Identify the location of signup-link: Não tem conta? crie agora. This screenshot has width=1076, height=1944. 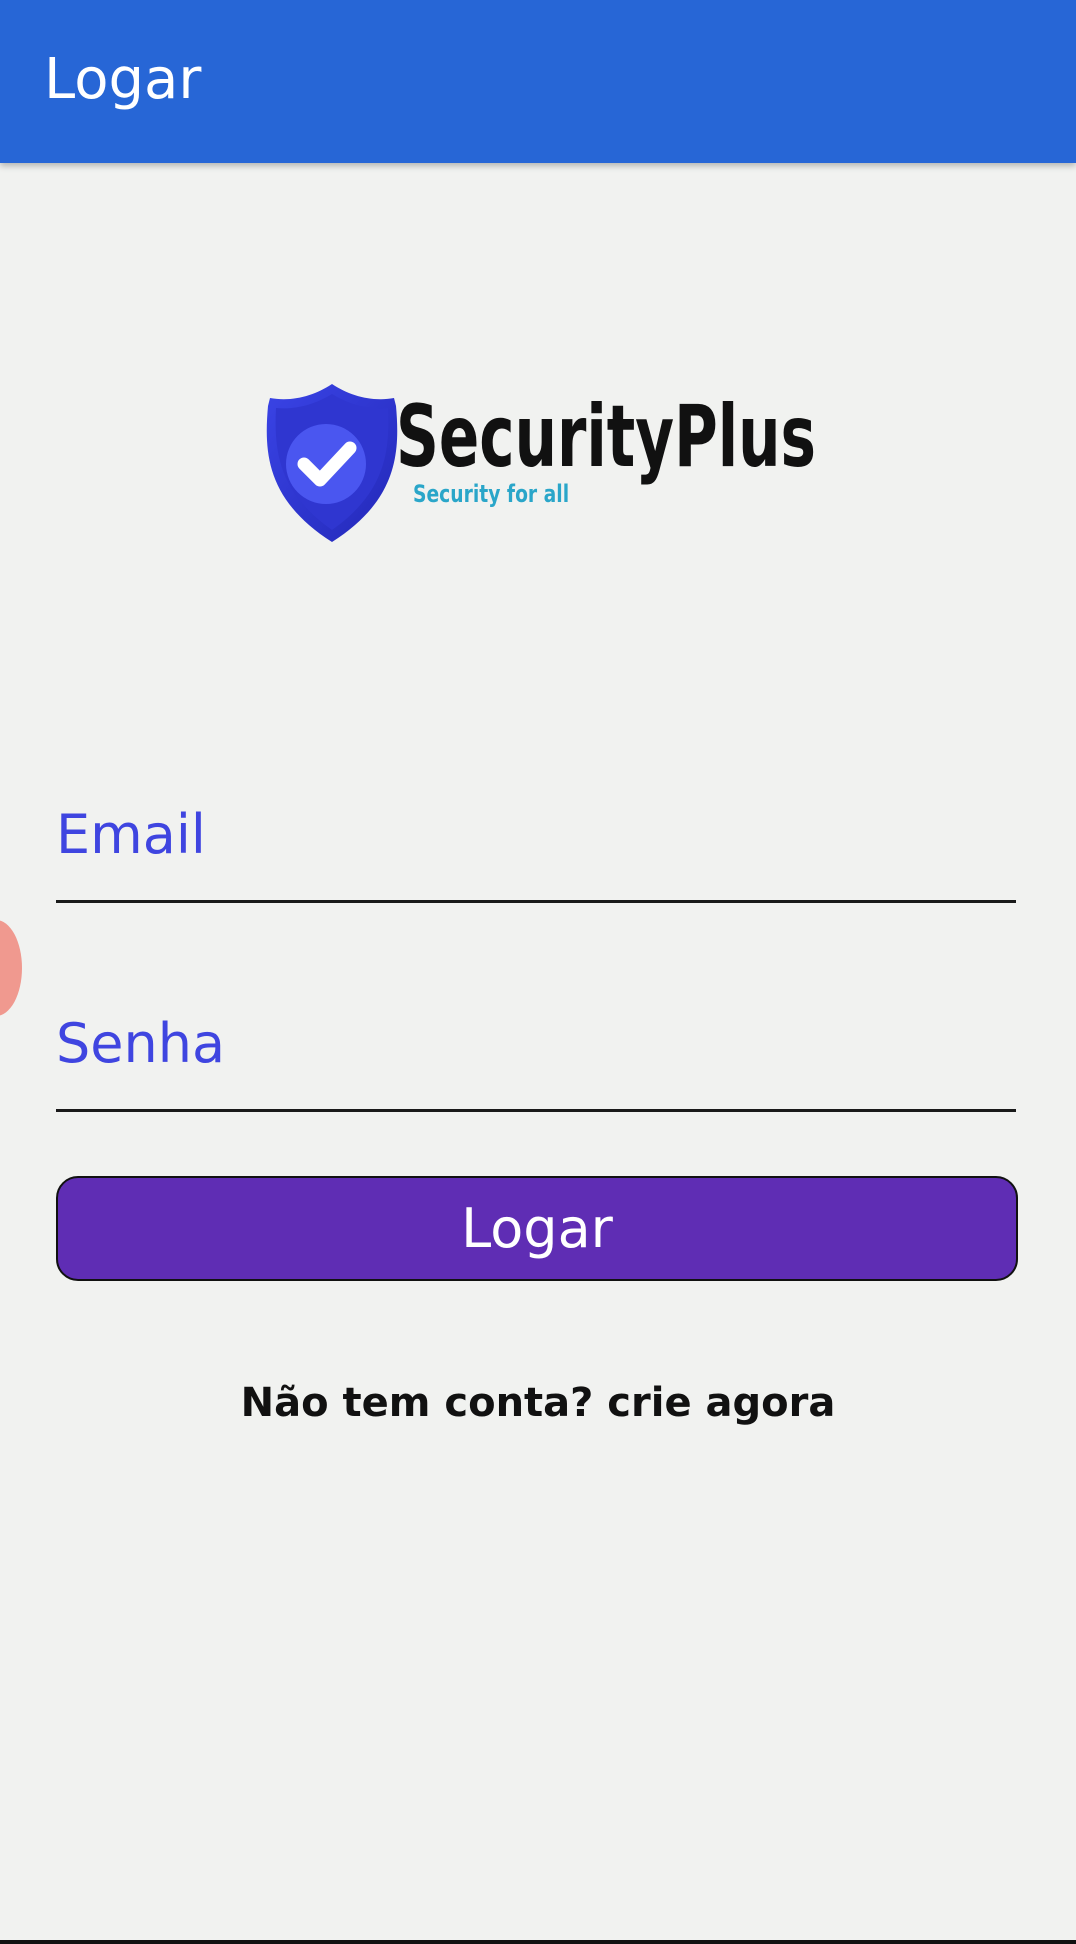
(538, 1403).